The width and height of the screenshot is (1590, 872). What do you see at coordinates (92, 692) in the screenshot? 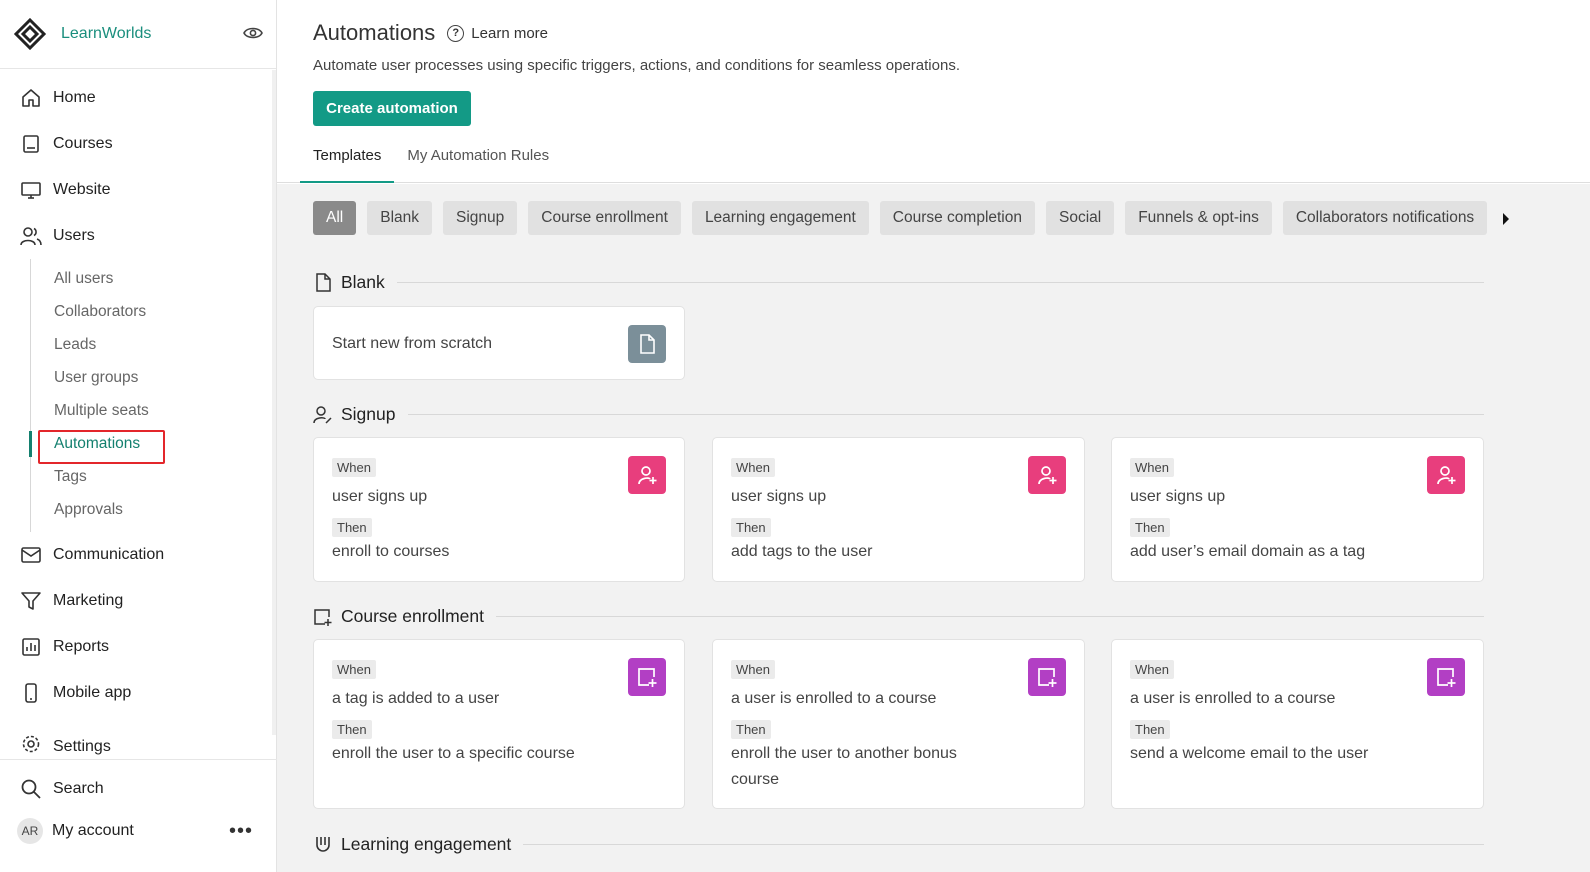
I see `nav-mobile-app-label: Mobile app` at bounding box center [92, 692].